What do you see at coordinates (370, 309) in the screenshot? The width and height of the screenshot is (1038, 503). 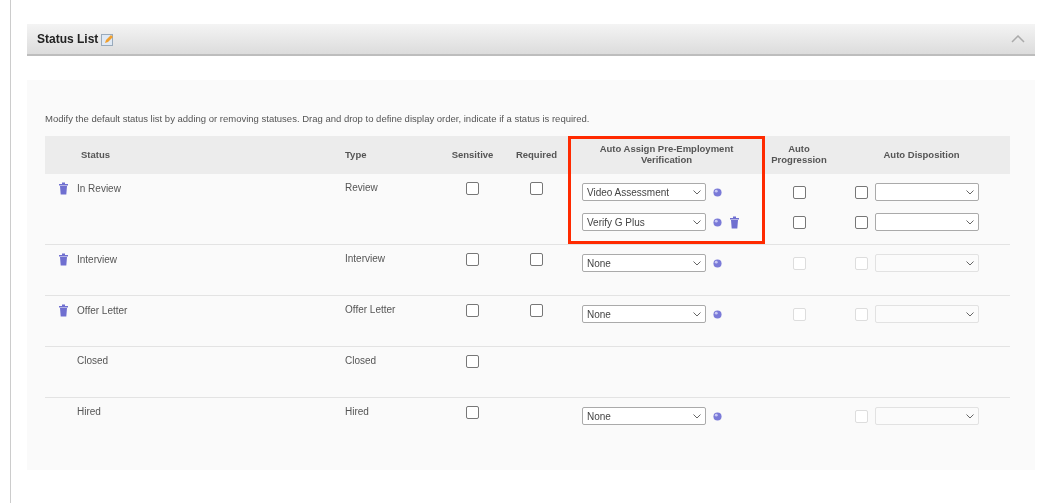 I see `status-type: Offer Letter` at bounding box center [370, 309].